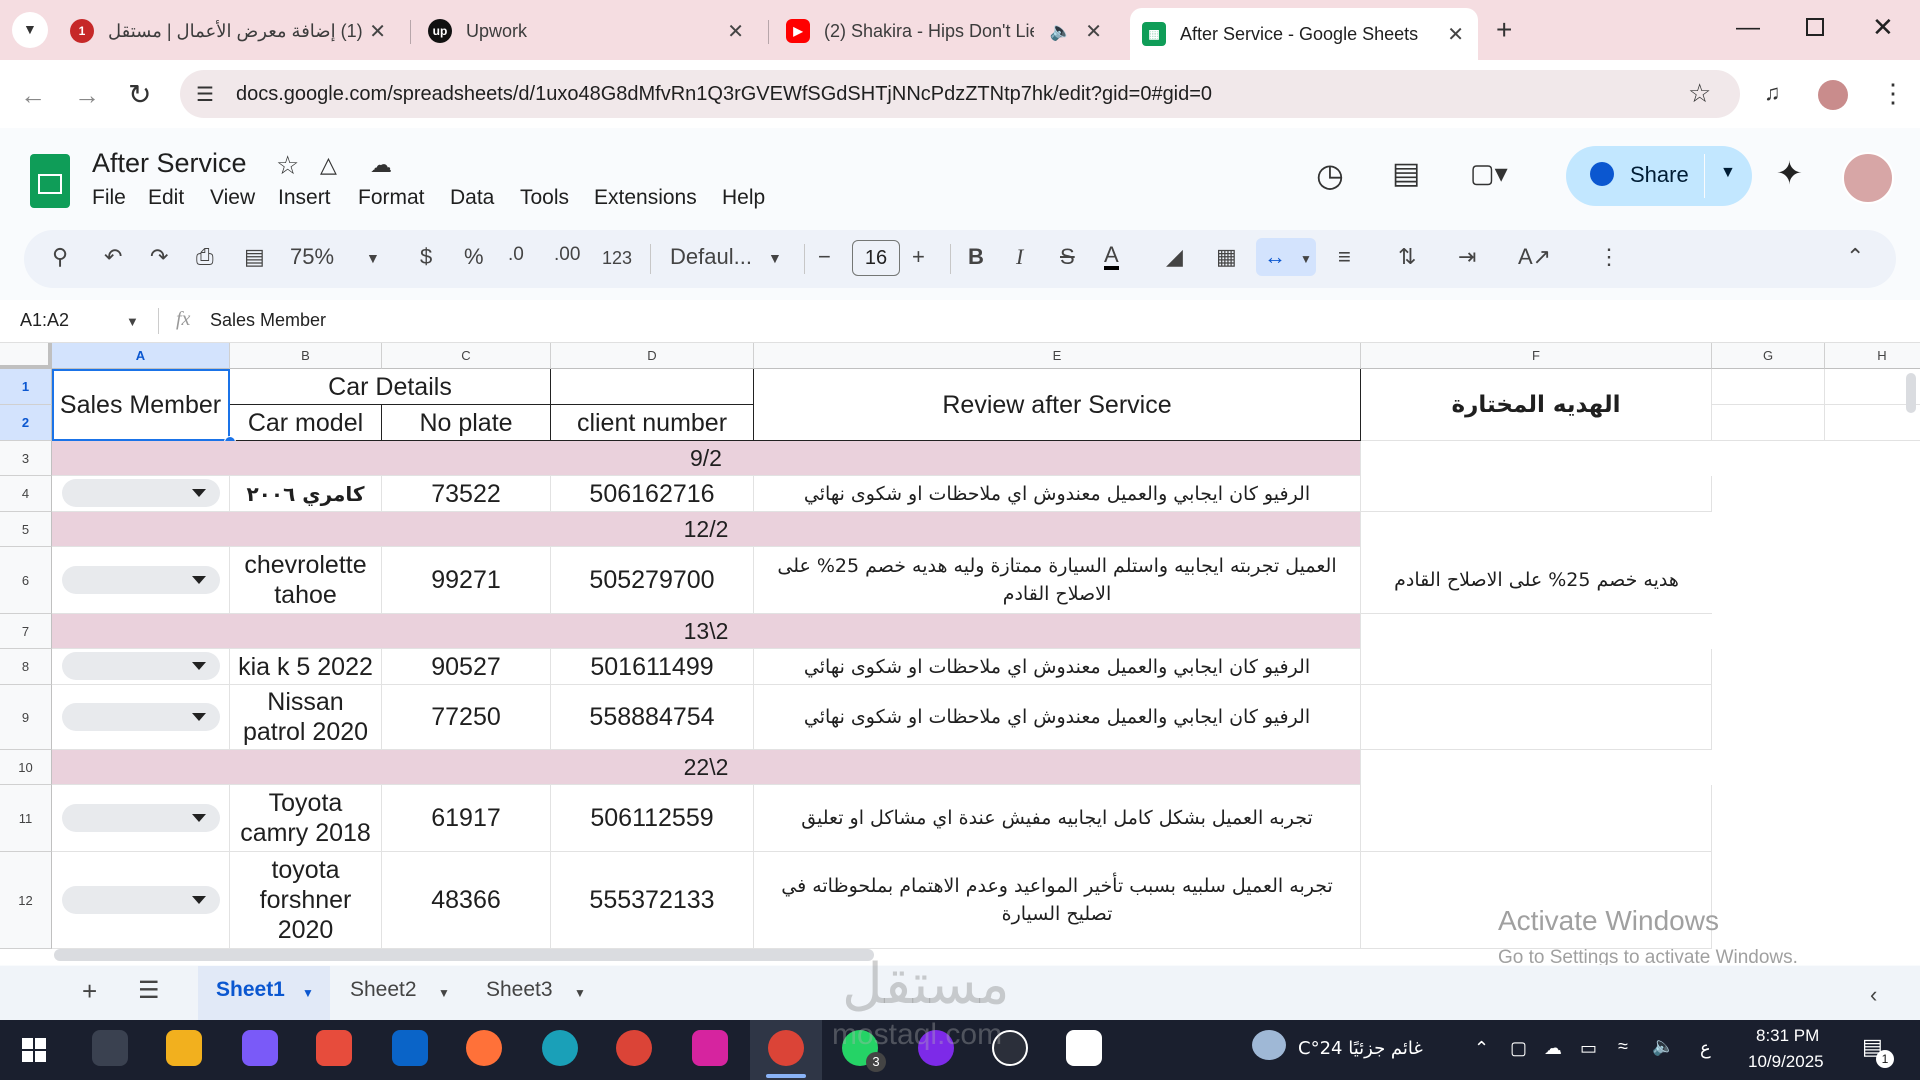 The image size is (1920, 1080). What do you see at coordinates (426, 257) in the screenshot?
I see `currency-format-button: $` at bounding box center [426, 257].